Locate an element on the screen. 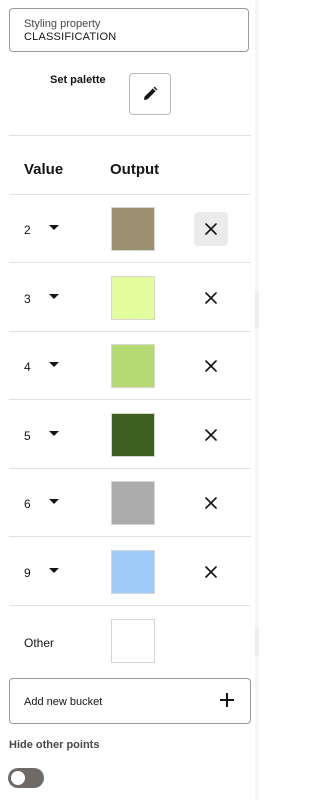 This screenshot has width=320, height=800. bucket-row: 5 is located at coordinates (130, 435).